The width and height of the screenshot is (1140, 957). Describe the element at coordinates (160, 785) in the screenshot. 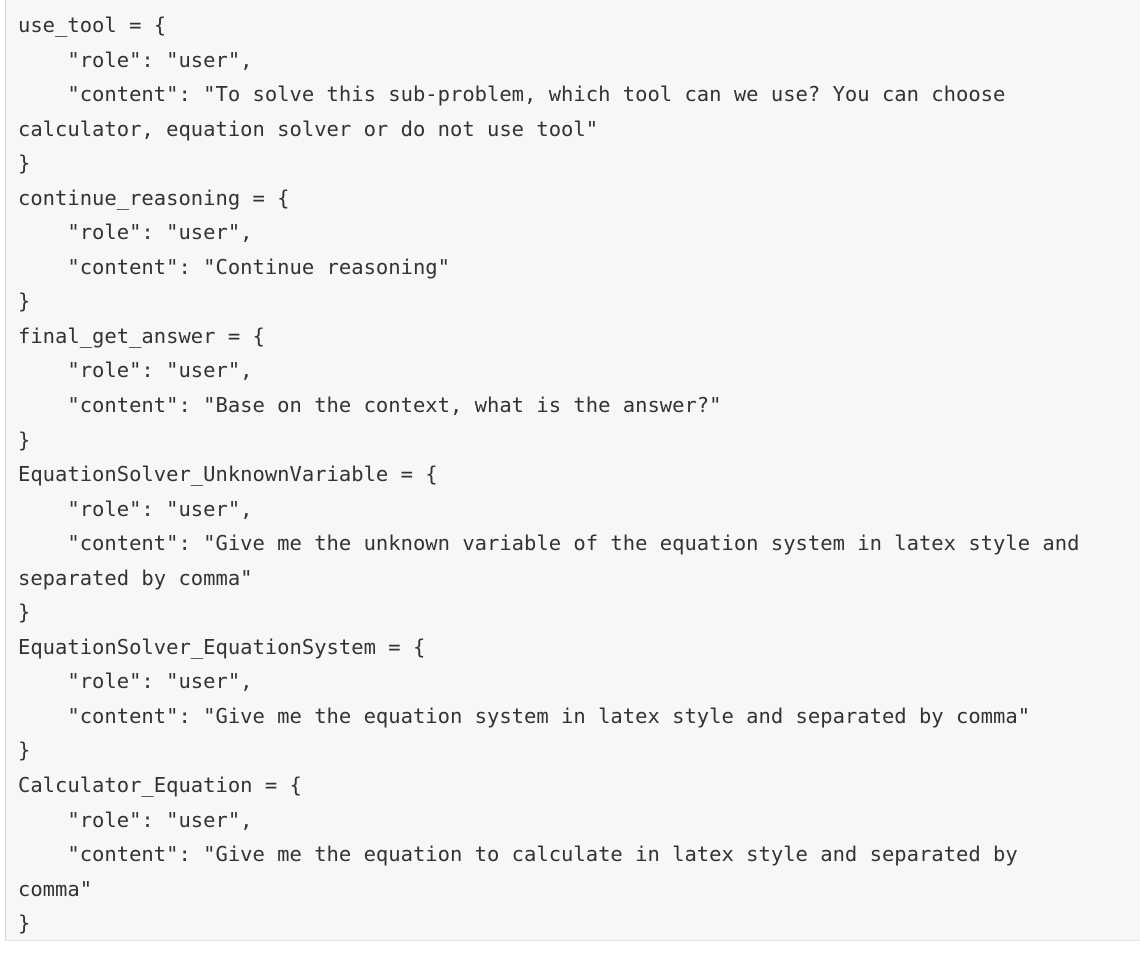

I see `code-line: Calculator_Equation = {` at that location.